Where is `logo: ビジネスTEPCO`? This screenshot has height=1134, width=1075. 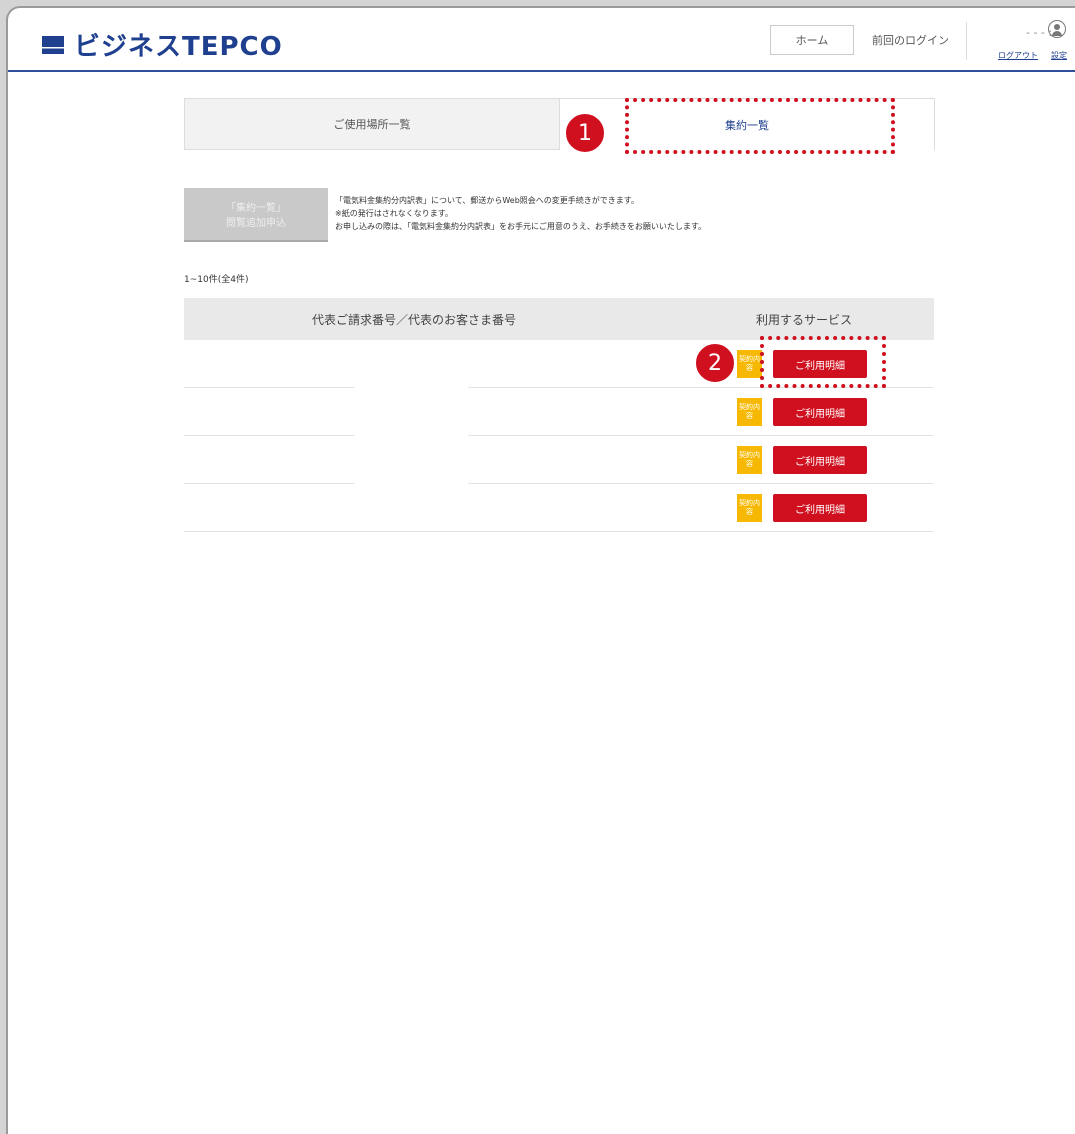
logo: ビジネスTEPCO is located at coordinates (162, 44).